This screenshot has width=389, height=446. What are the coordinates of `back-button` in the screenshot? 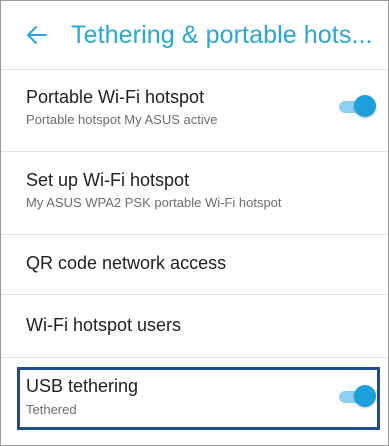 It's located at (37, 35).